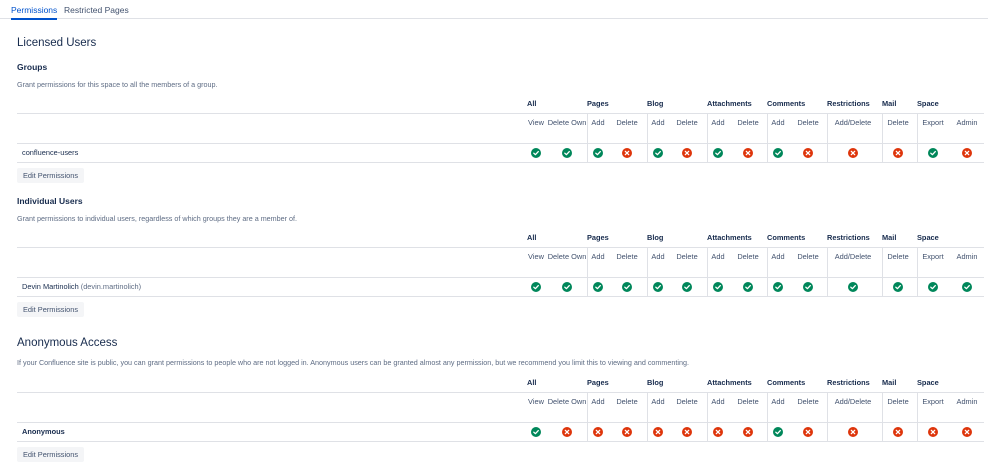 Image resolution: width=999 pixels, height=475 pixels. What do you see at coordinates (67, 343) in the screenshot?
I see `anonymous-access-heading: Anonymous Access` at bounding box center [67, 343].